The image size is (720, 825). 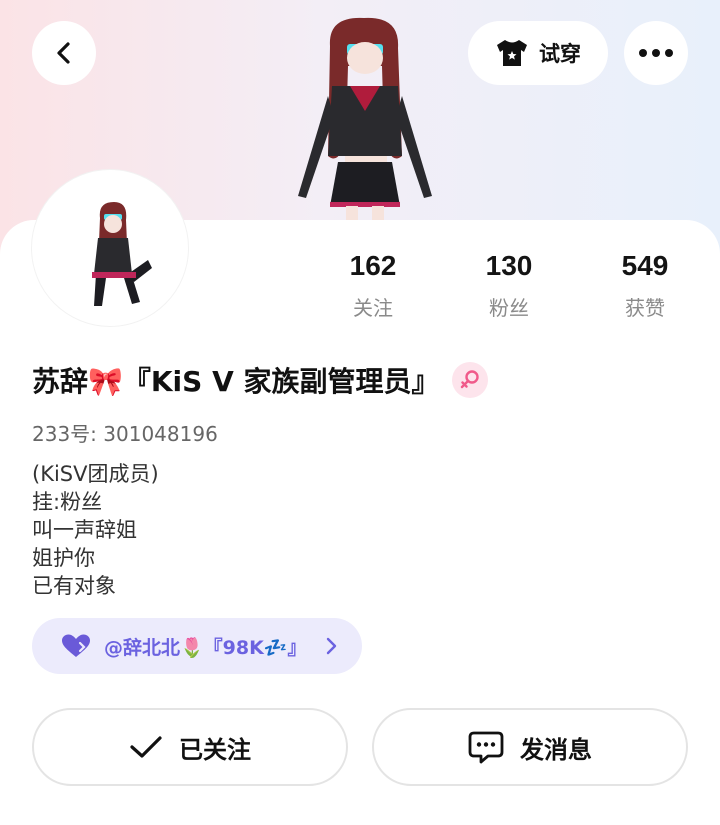 I want to click on stat-followers-value: 130, so click(x=509, y=265).